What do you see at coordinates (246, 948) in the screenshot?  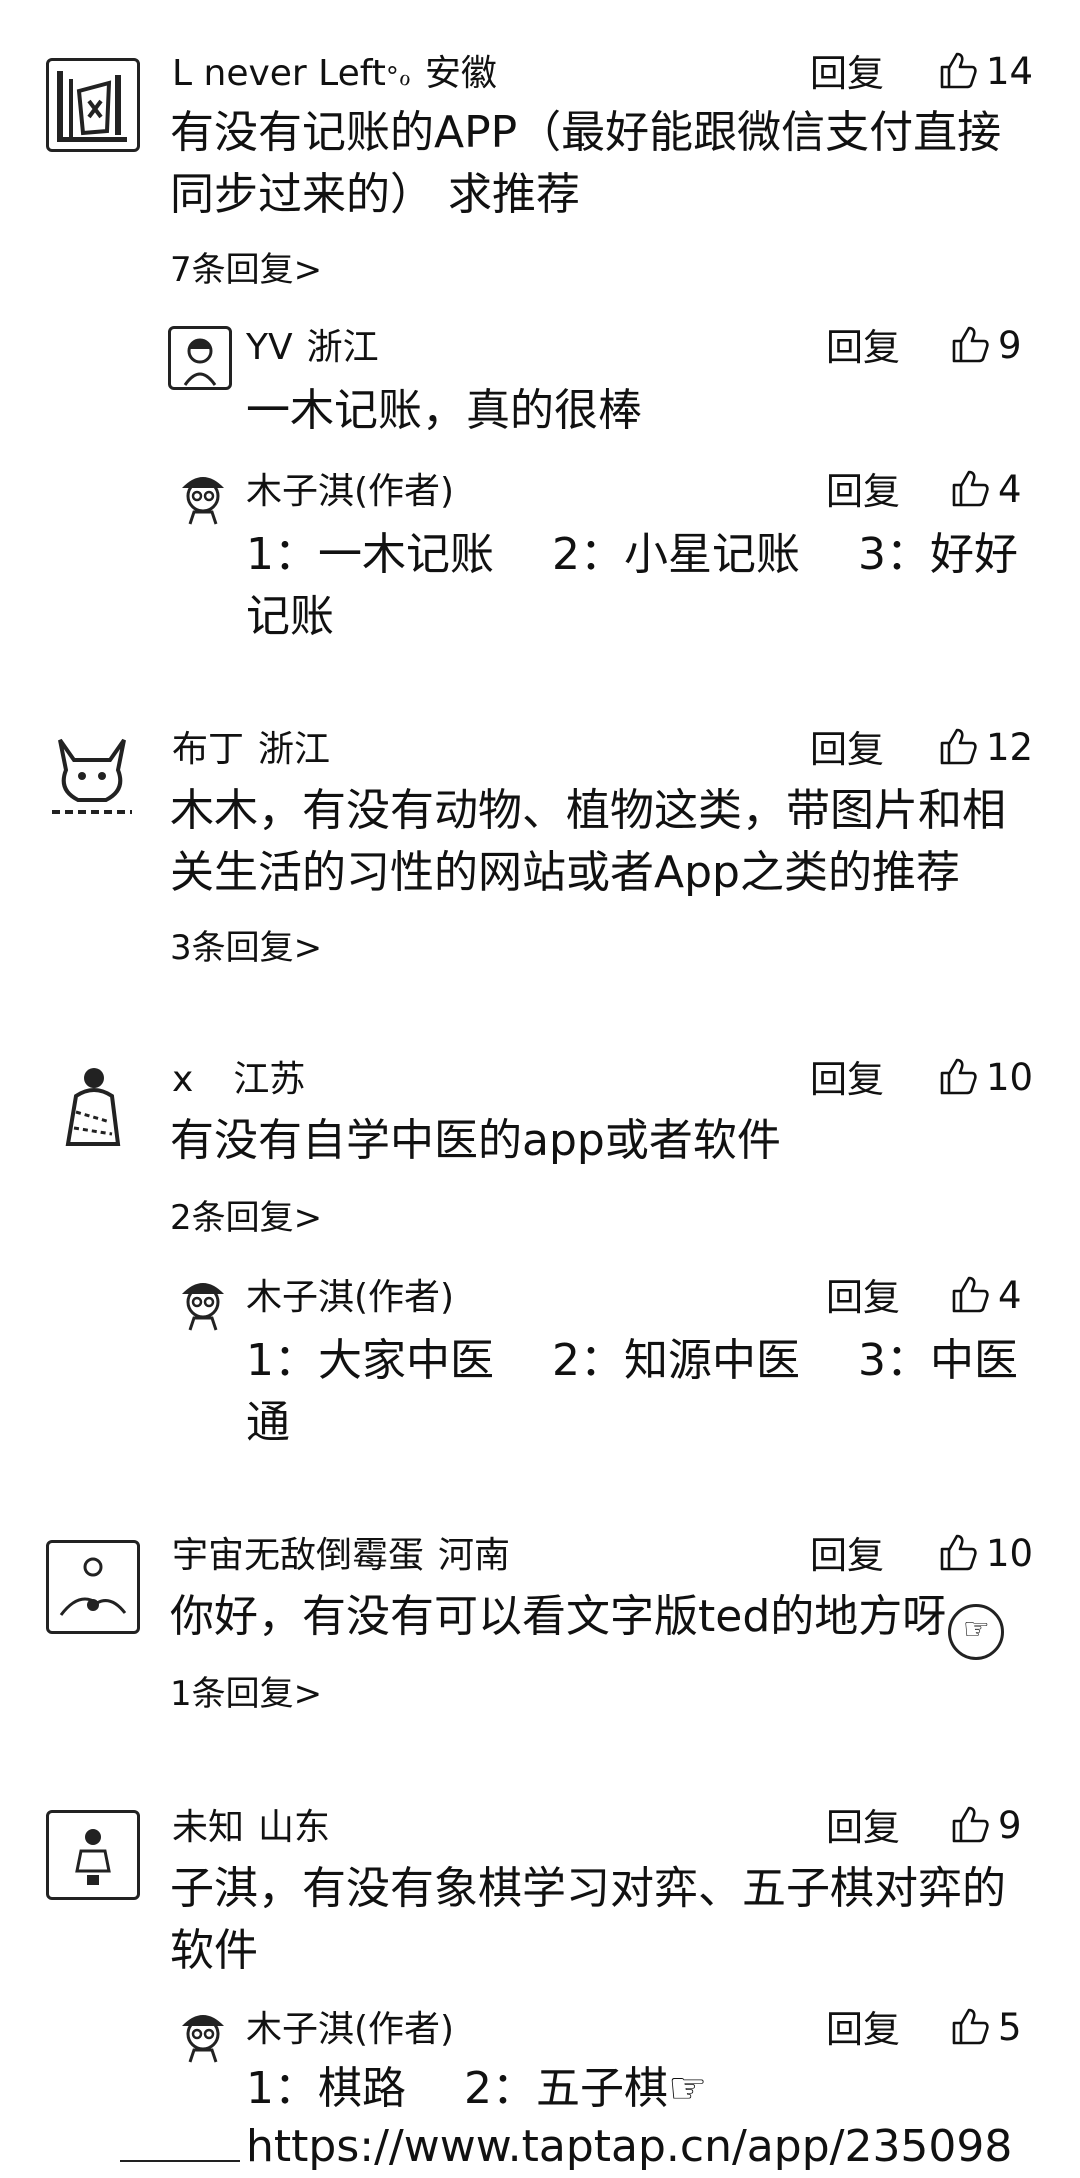 I see `view-replies-link: 3条回复>` at bounding box center [246, 948].